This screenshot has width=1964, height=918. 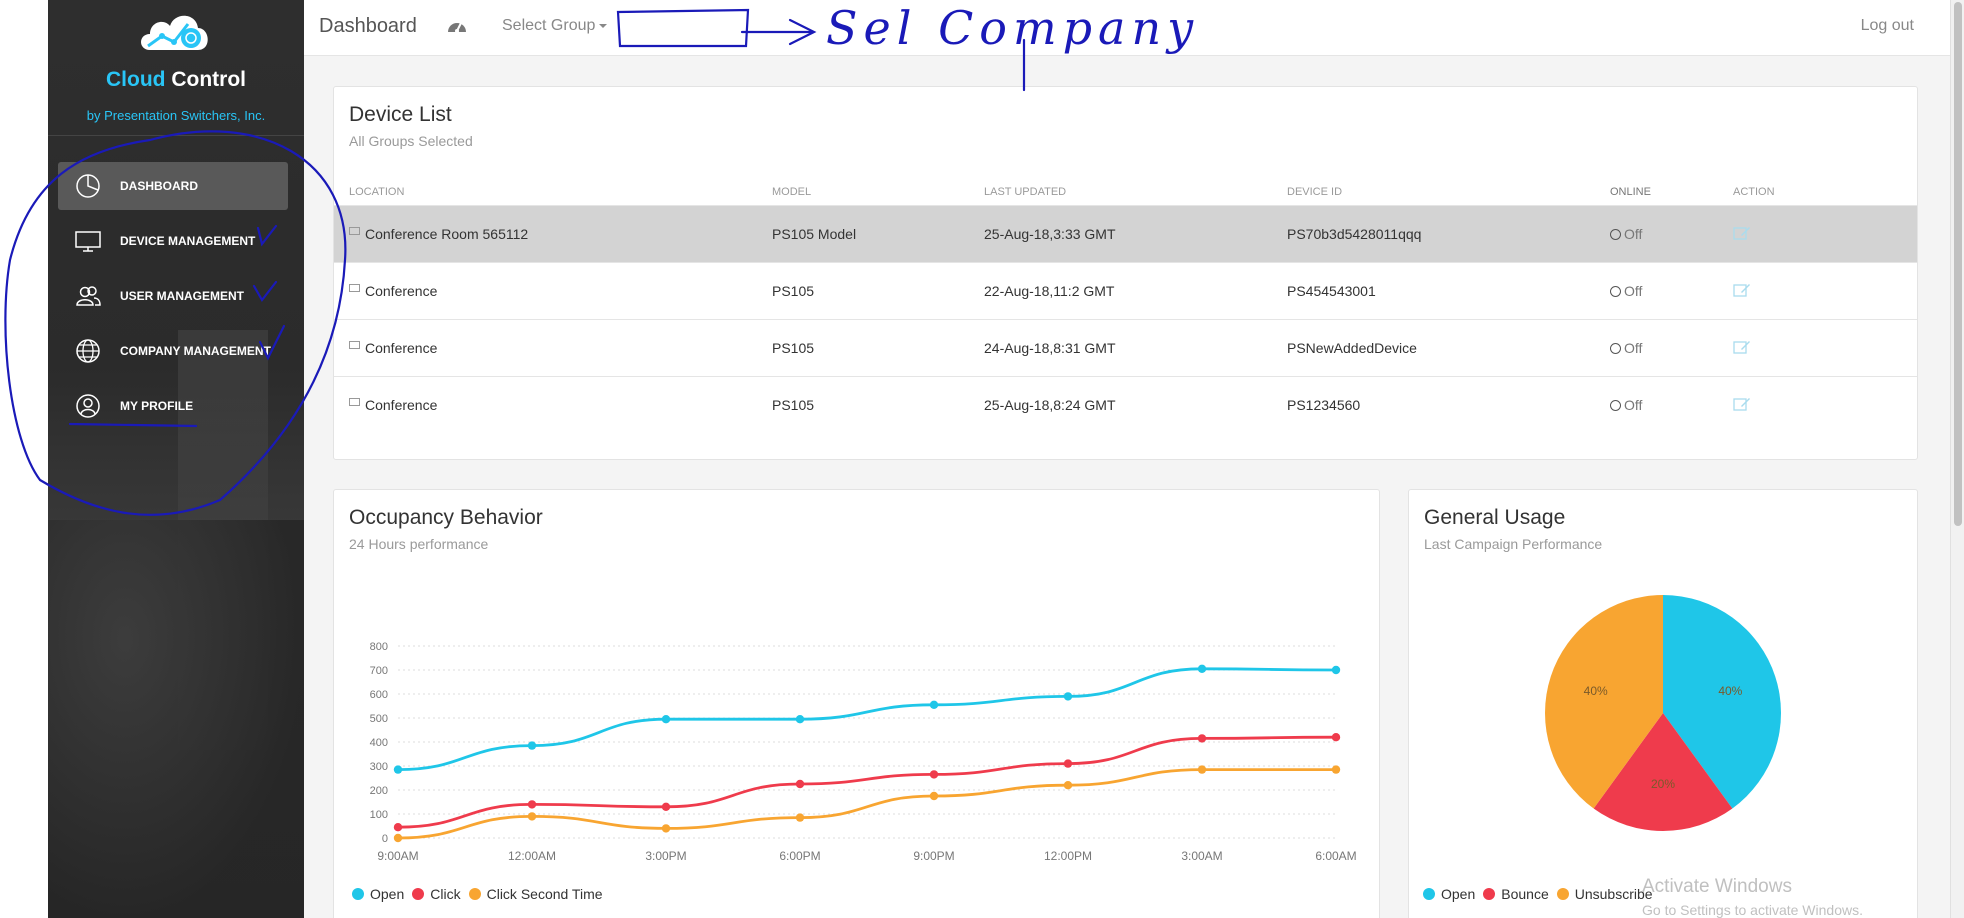 I want to click on sidebar-item-company-management: COMPANY MANAGEMENT, so click(x=173, y=351).